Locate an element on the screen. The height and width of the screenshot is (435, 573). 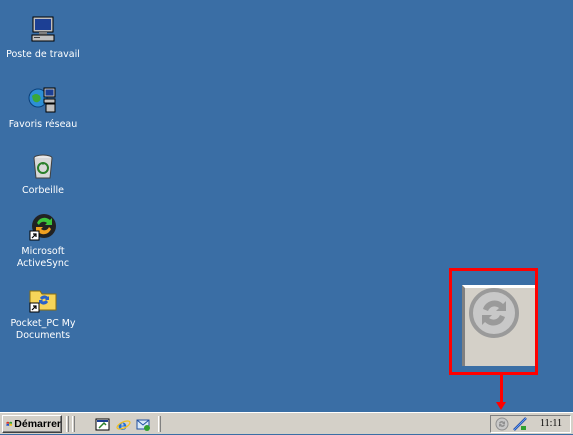
desktop-icon-recycle-bin: Corbeille is located at coordinates (43, 173).